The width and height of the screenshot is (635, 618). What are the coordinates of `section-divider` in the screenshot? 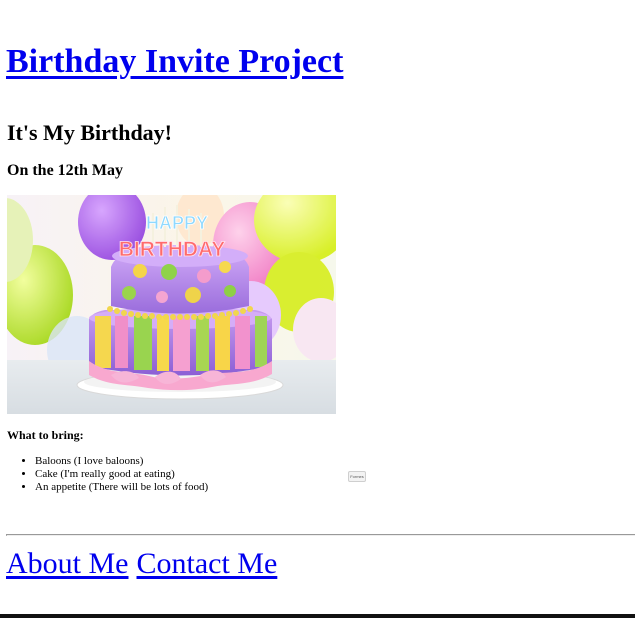 It's located at (320, 535).